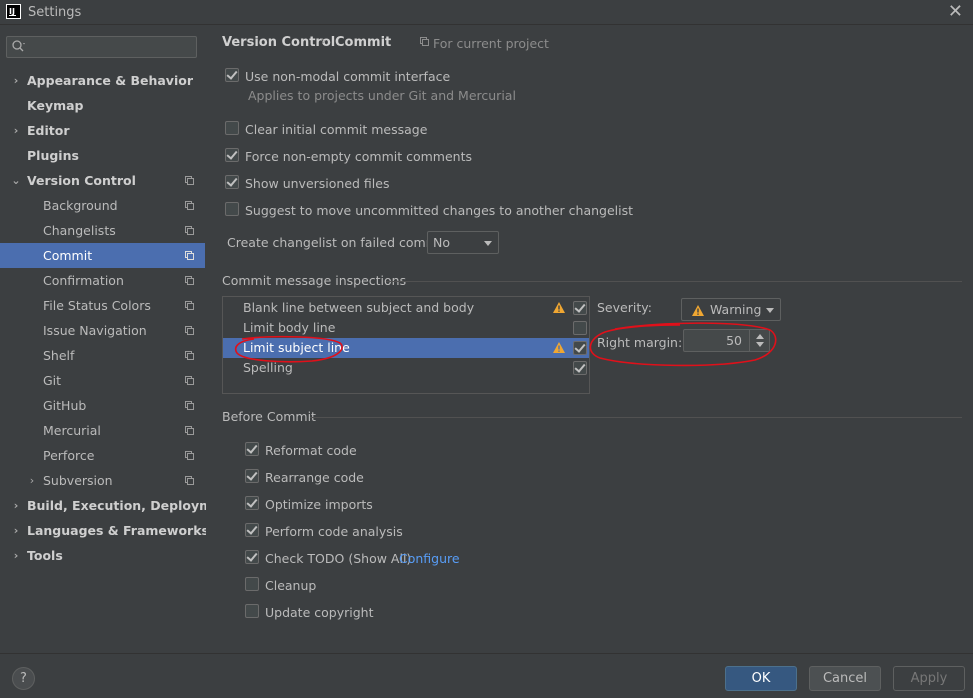 This screenshot has width=973, height=698. What do you see at coordinates (252, 611) in the screenshot?
I see `update-copyright-checkbox` at bounding box center [252, 611].